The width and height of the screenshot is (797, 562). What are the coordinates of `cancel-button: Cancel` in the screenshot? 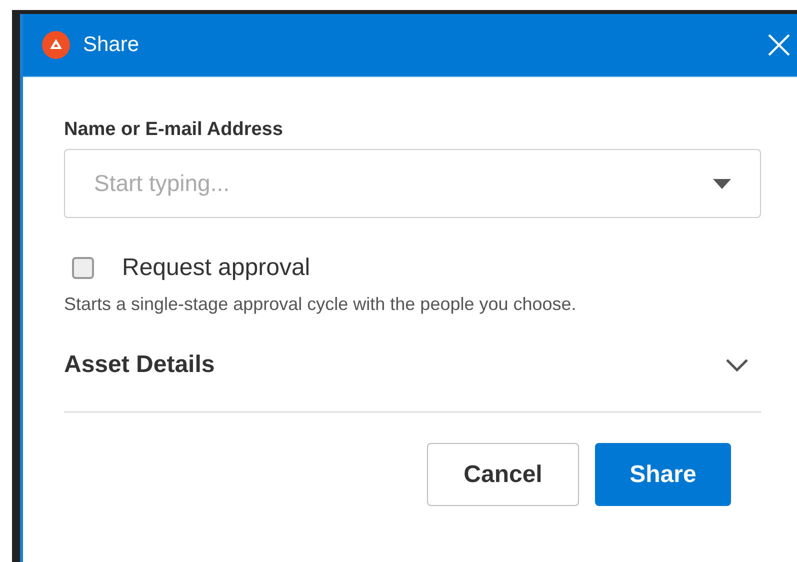 It's located at (503, 474).